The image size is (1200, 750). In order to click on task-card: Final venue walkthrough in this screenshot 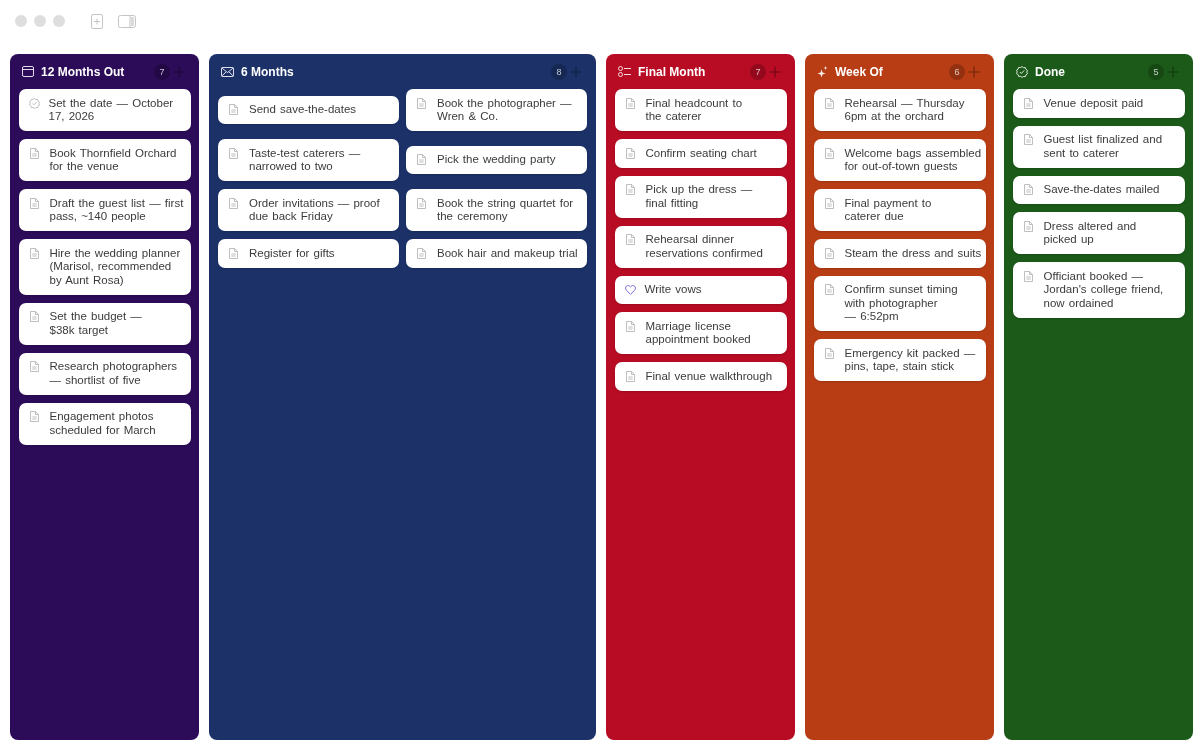, I will do `click(700, 376)`.